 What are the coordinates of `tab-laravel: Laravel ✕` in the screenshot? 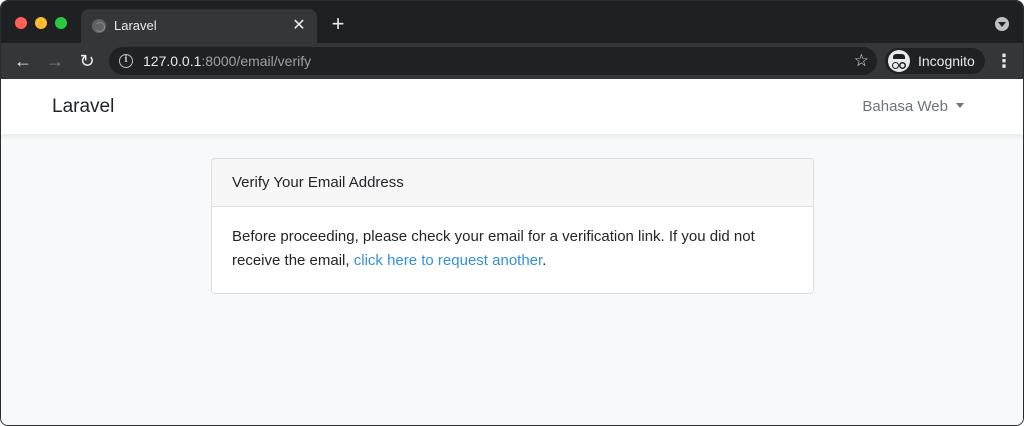 It's located at (199, 26).